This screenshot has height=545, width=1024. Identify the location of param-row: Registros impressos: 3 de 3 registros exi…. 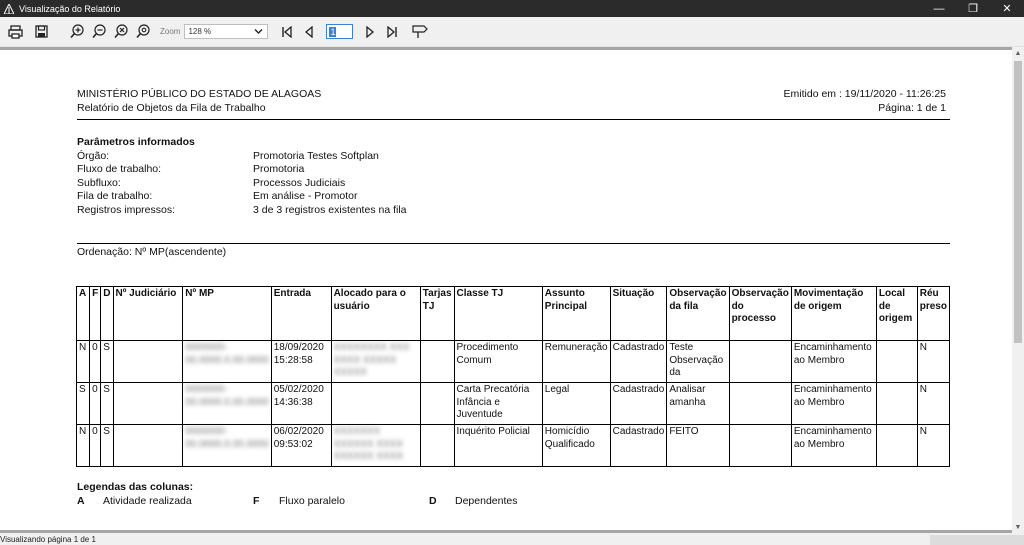
(242, 211).